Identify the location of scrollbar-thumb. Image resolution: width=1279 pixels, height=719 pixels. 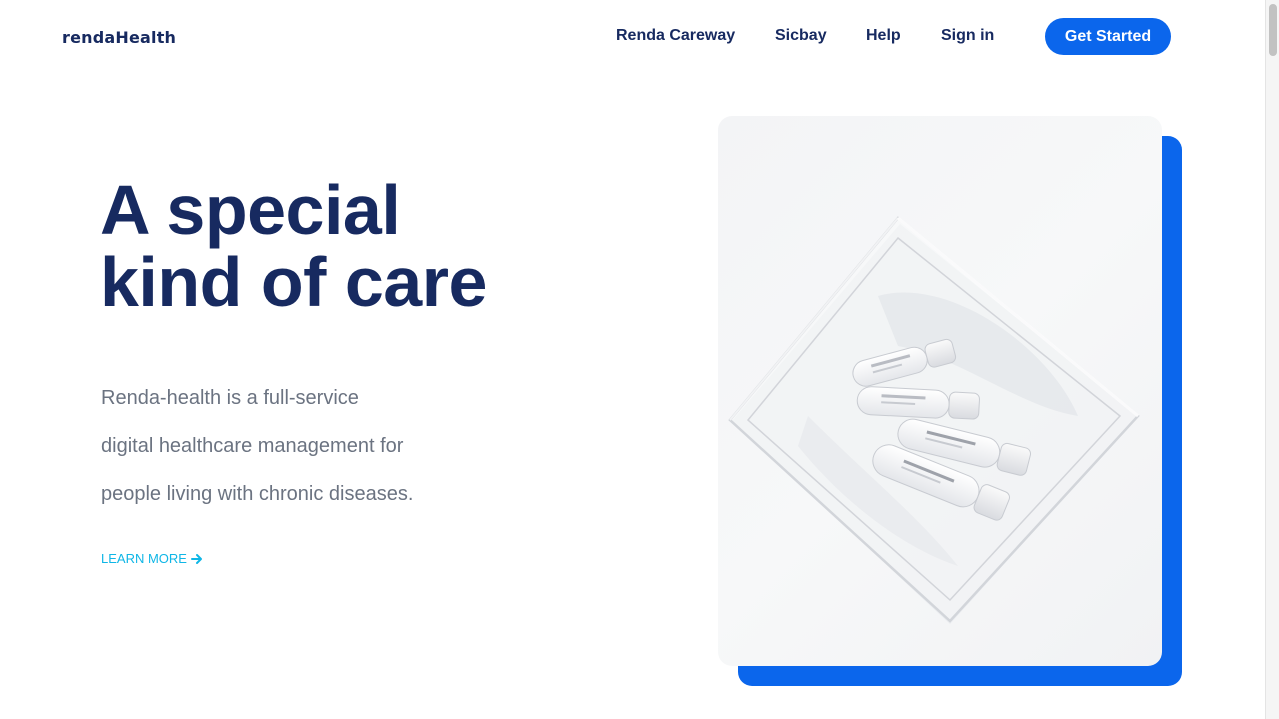
(1273, 30).